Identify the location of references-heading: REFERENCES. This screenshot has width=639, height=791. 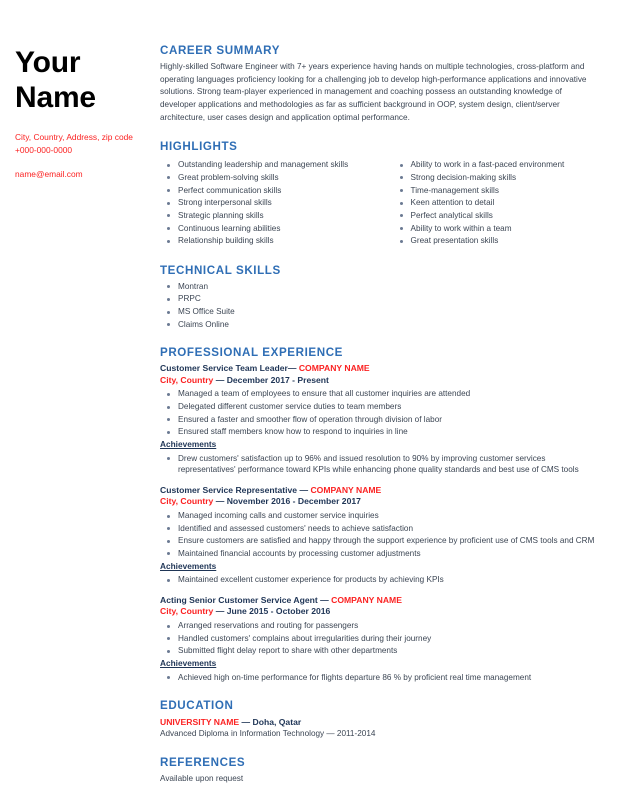
(203, 763).